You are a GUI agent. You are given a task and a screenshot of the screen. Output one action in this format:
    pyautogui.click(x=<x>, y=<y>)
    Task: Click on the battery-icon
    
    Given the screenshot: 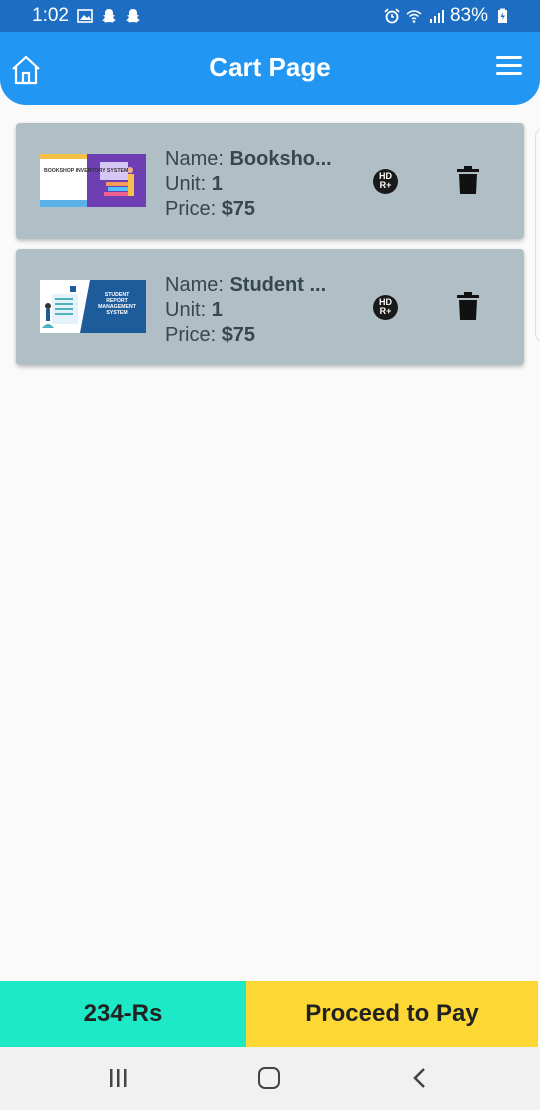 What is the action you would take?
    pyautogui.click(x=502, y=15)
    